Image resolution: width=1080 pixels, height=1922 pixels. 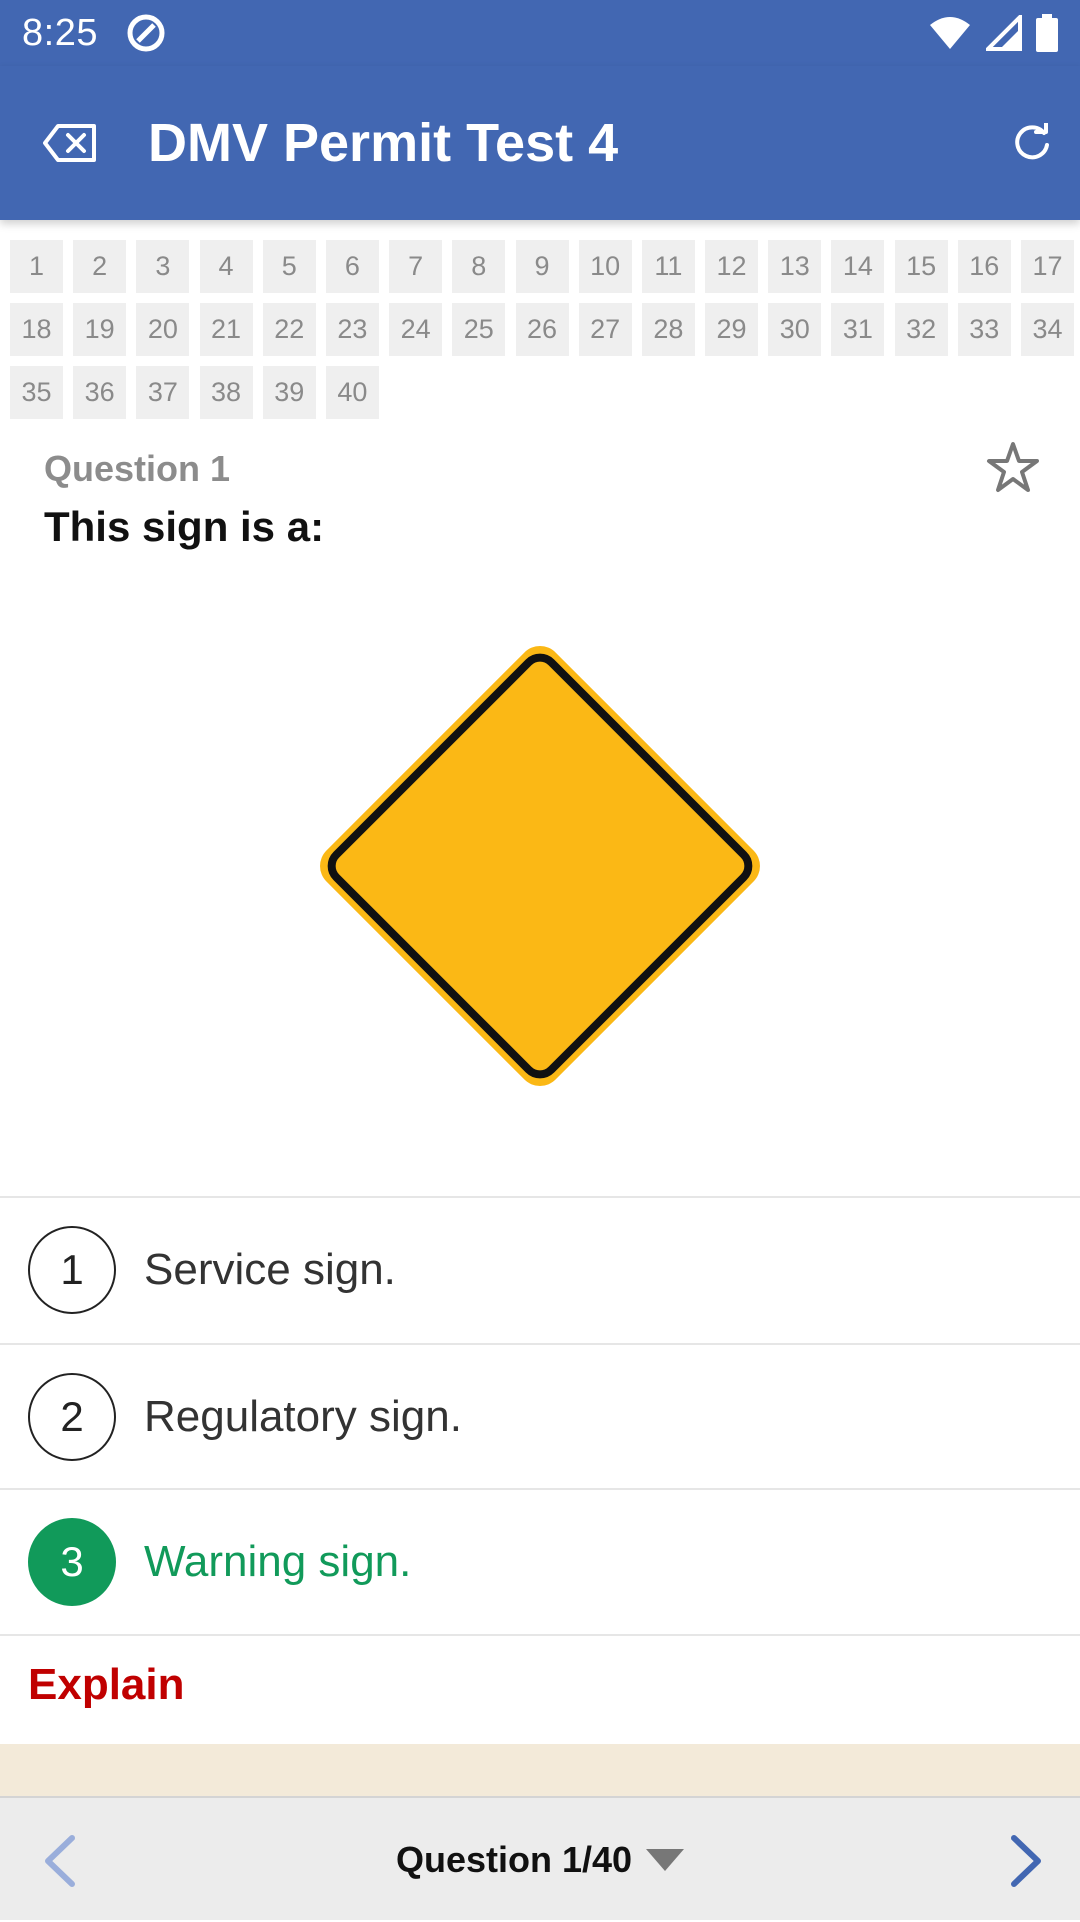 What do you see at coordinates (352, 329) in the screenshot?
I see `question-number-23: 23` at bounding box center [352, 329].